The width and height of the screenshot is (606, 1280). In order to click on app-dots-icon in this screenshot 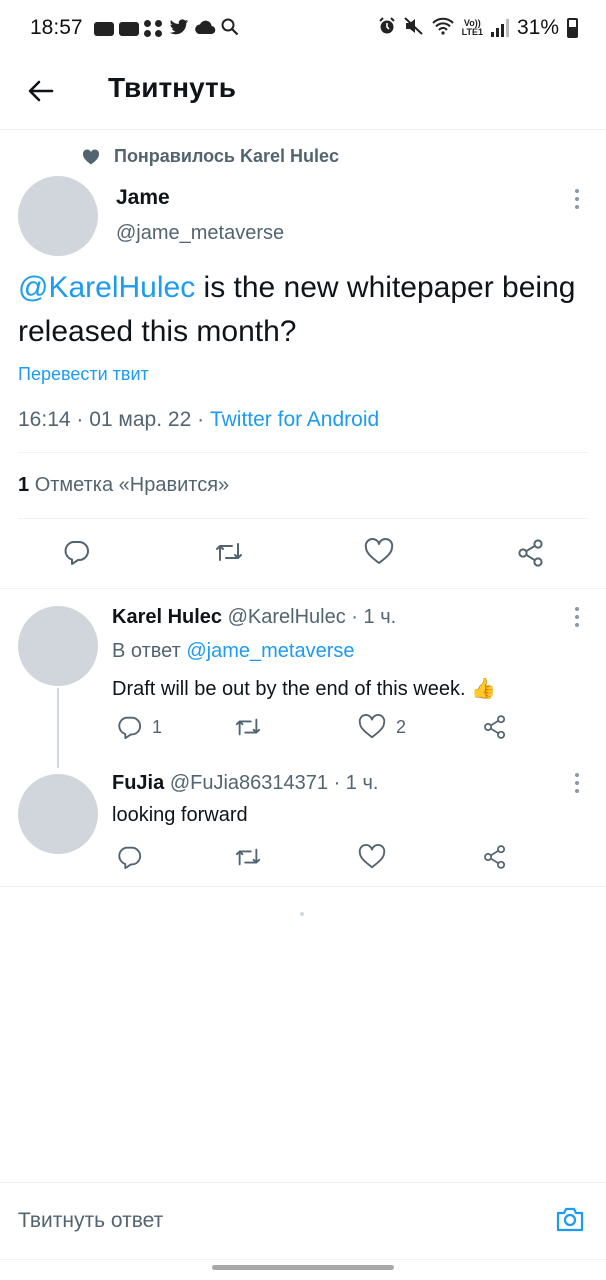, I will do `click(154, 28)`.